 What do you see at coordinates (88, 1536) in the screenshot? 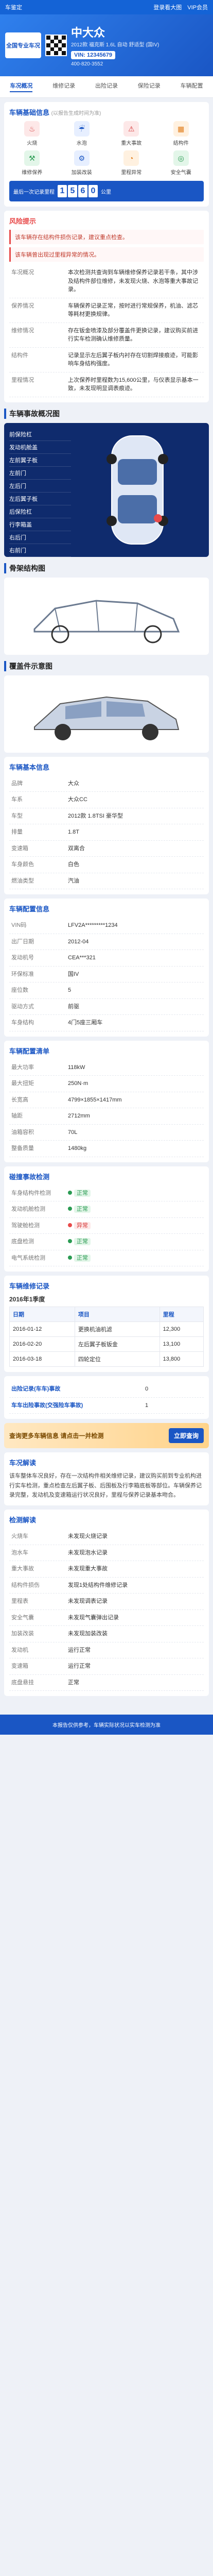
I see `info-value: 未发现火烧记录` at bounding box center [88, 1536].